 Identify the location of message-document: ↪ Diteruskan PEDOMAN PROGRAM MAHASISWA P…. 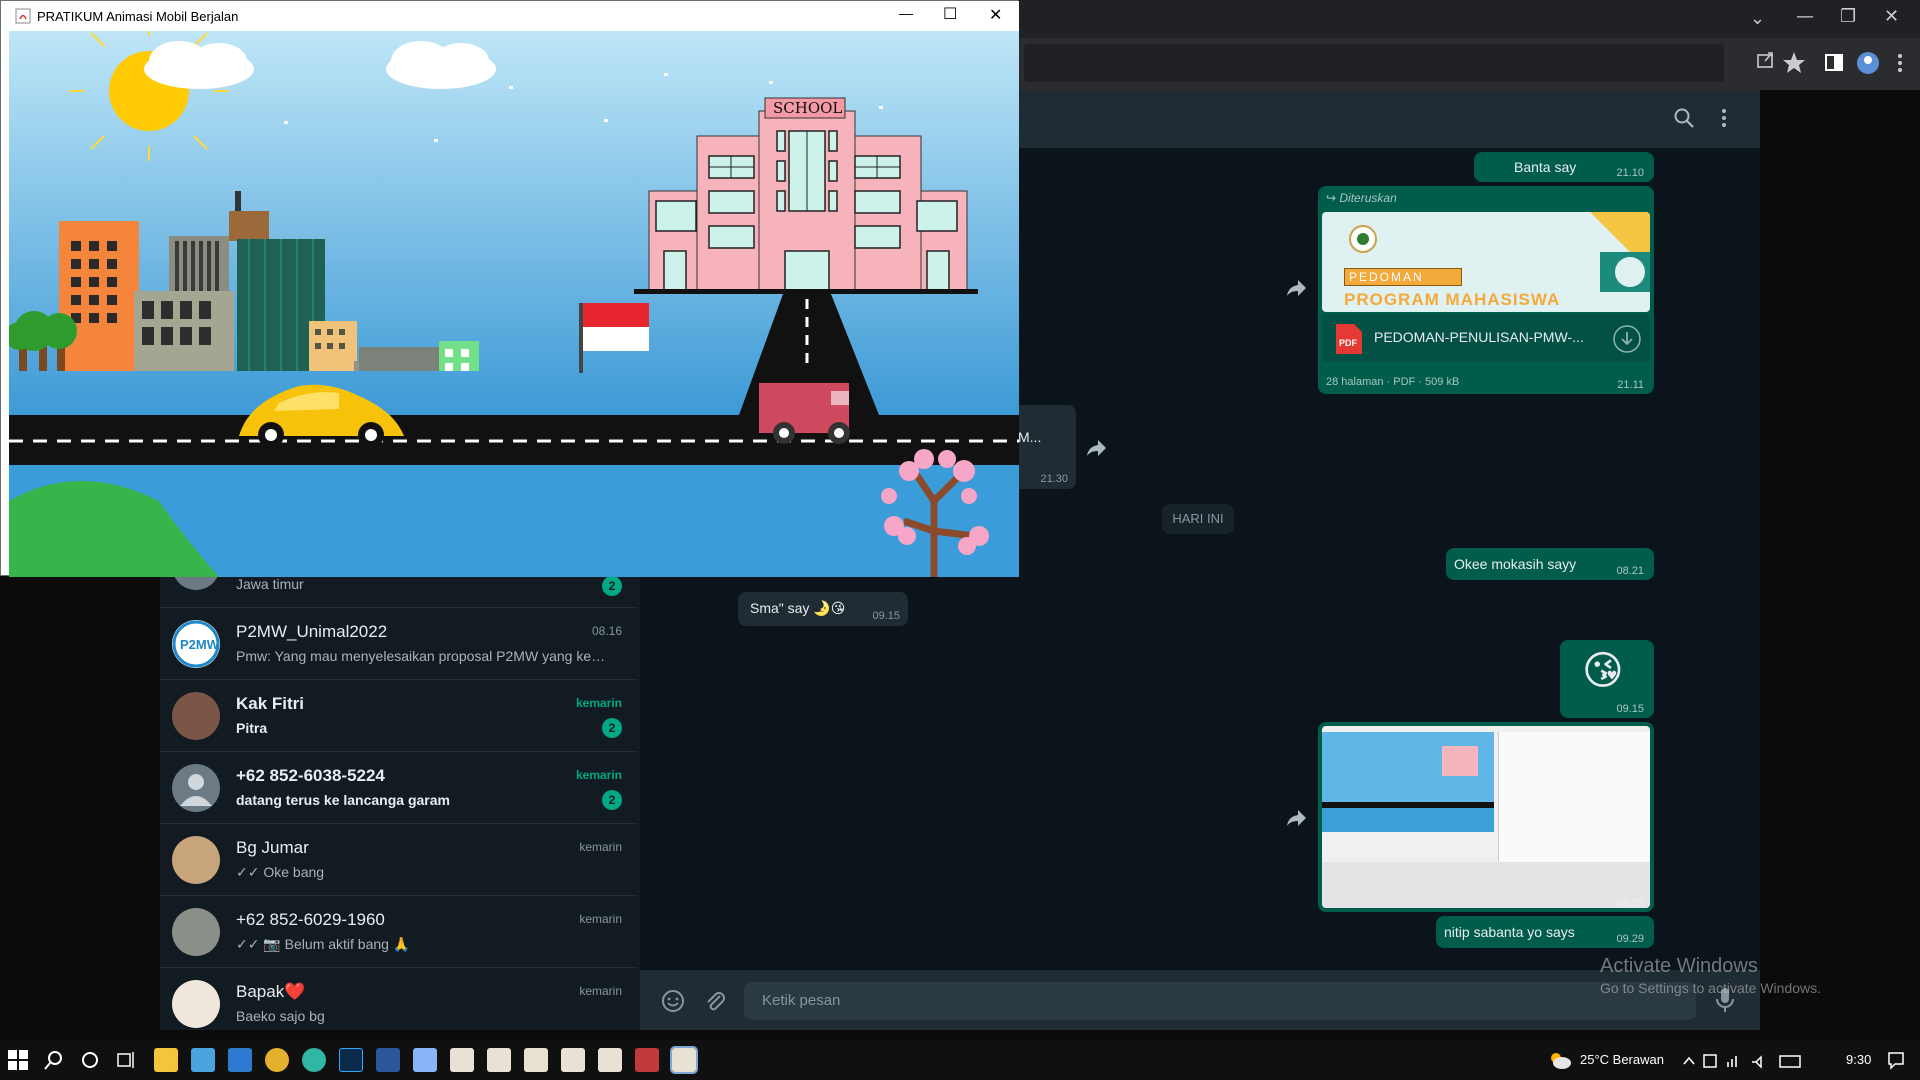
(1486, 290).